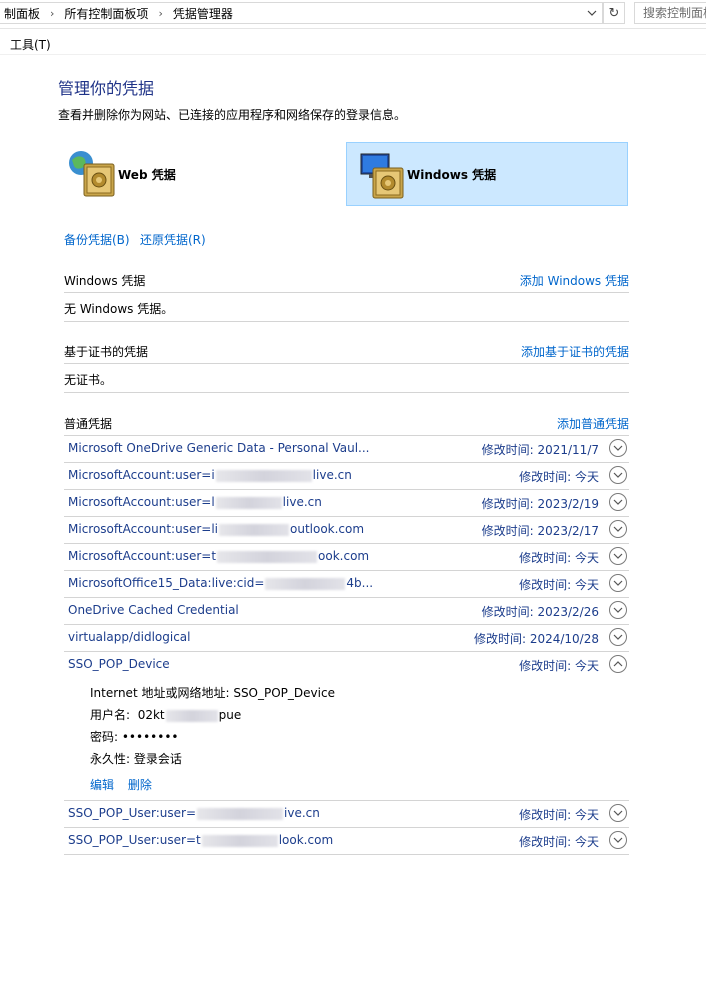 The width and height of the screenshot is (706, 981). I want to click on credential-row: MicrosoftAccount:user=t ook.com 修改时间: 今天, so click(346, 557).